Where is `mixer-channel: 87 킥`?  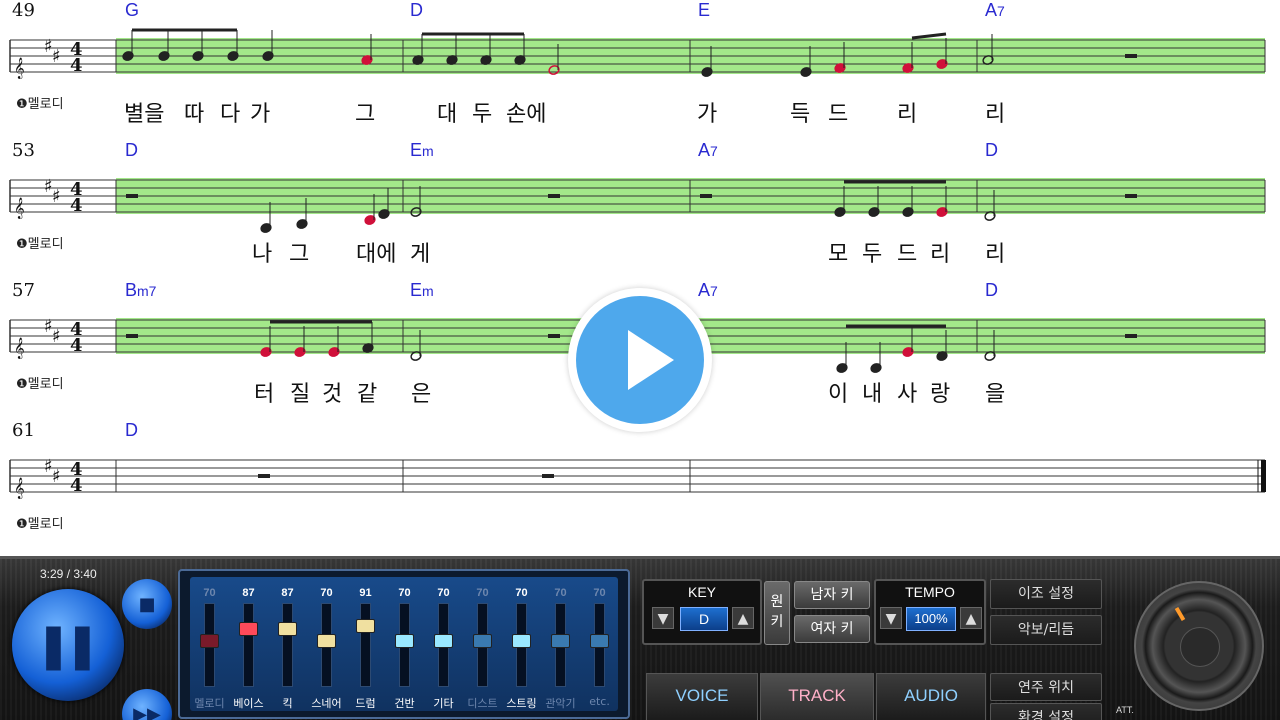 mixer-channel: 87 킥 is located at coordinates (287, 644).